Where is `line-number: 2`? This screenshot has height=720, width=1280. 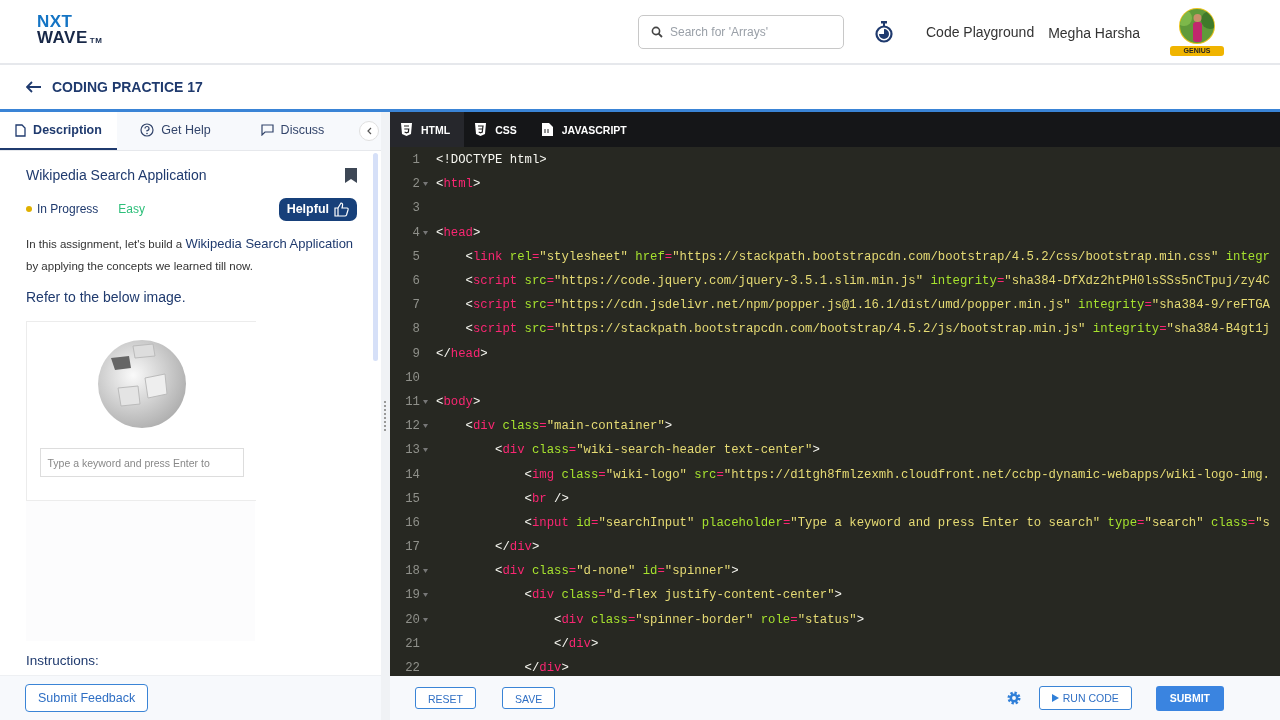 line-number: 2 is located at coordinates (415, 184).